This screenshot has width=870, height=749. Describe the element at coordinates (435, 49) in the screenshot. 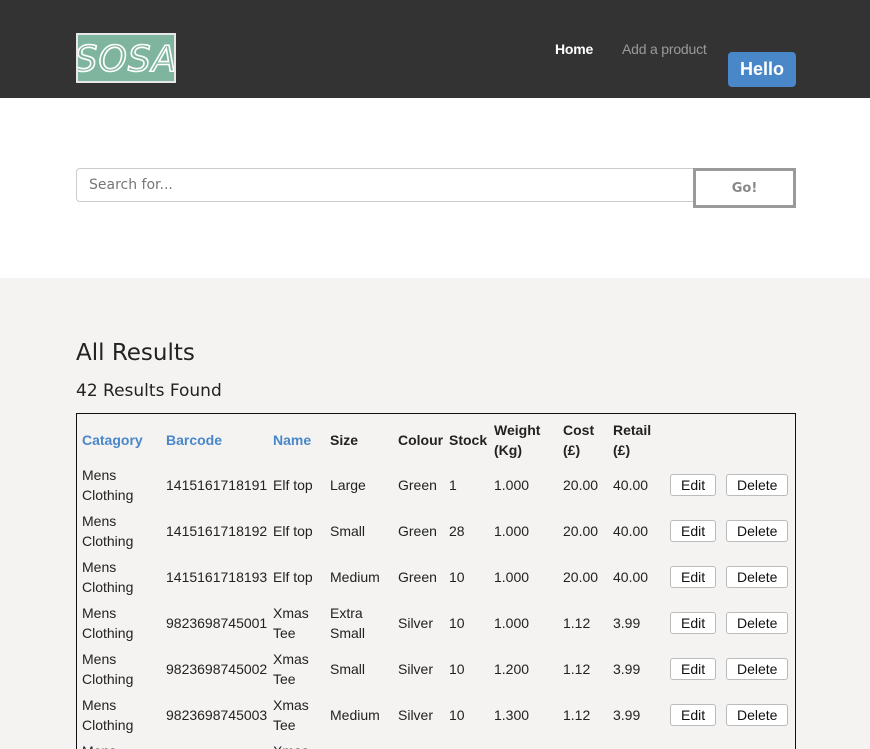

I see `top-navbar: SOSA Home Add a product Hello` at that location.